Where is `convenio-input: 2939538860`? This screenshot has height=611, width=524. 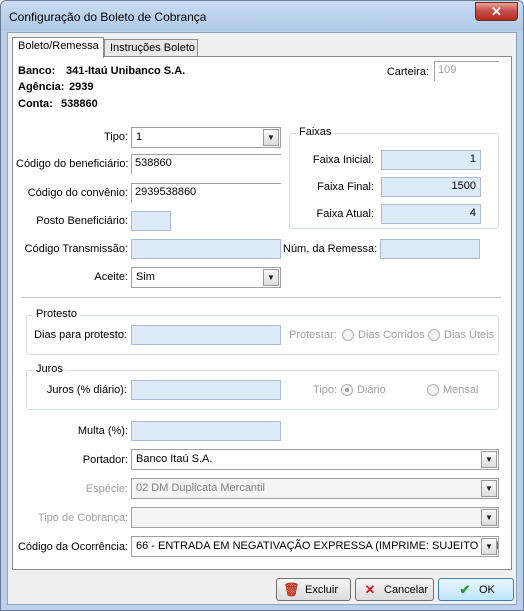 convenio-input: 2939538860 is located at coordinates (206, 193).